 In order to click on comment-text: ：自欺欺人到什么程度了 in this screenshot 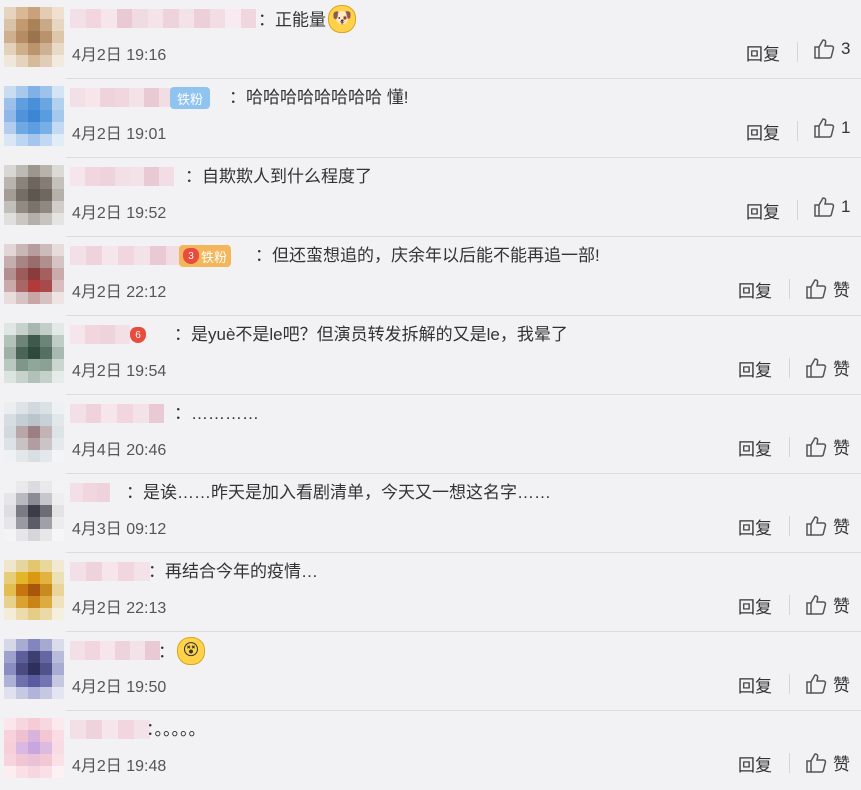, I will do `click(278, 177)`.